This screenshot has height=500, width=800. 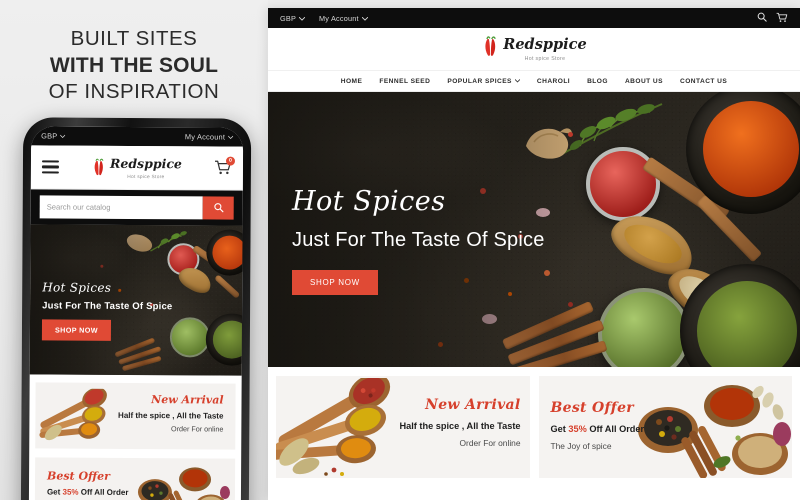 I want to click on mobile-search-button, so click(x=218, y=208).